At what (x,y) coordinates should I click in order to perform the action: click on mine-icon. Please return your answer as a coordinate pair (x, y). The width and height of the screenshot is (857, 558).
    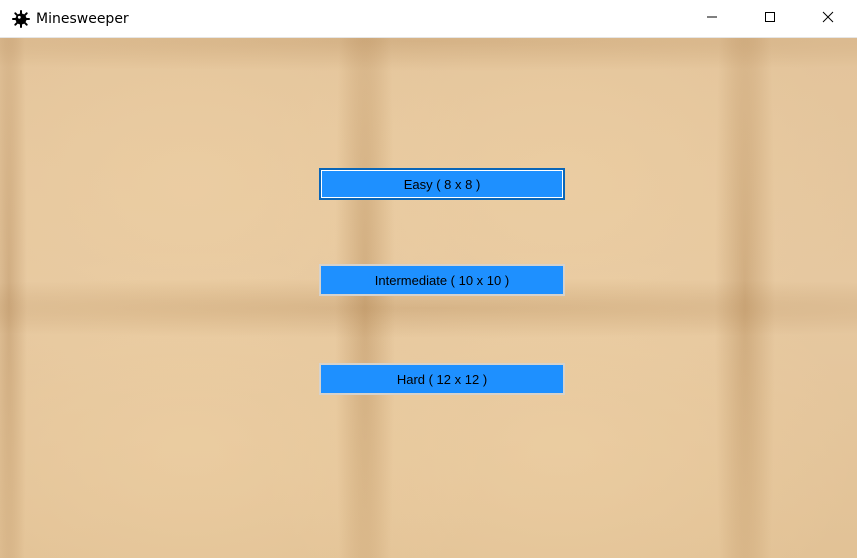
    Looking at the image, I should click on (21, 19).